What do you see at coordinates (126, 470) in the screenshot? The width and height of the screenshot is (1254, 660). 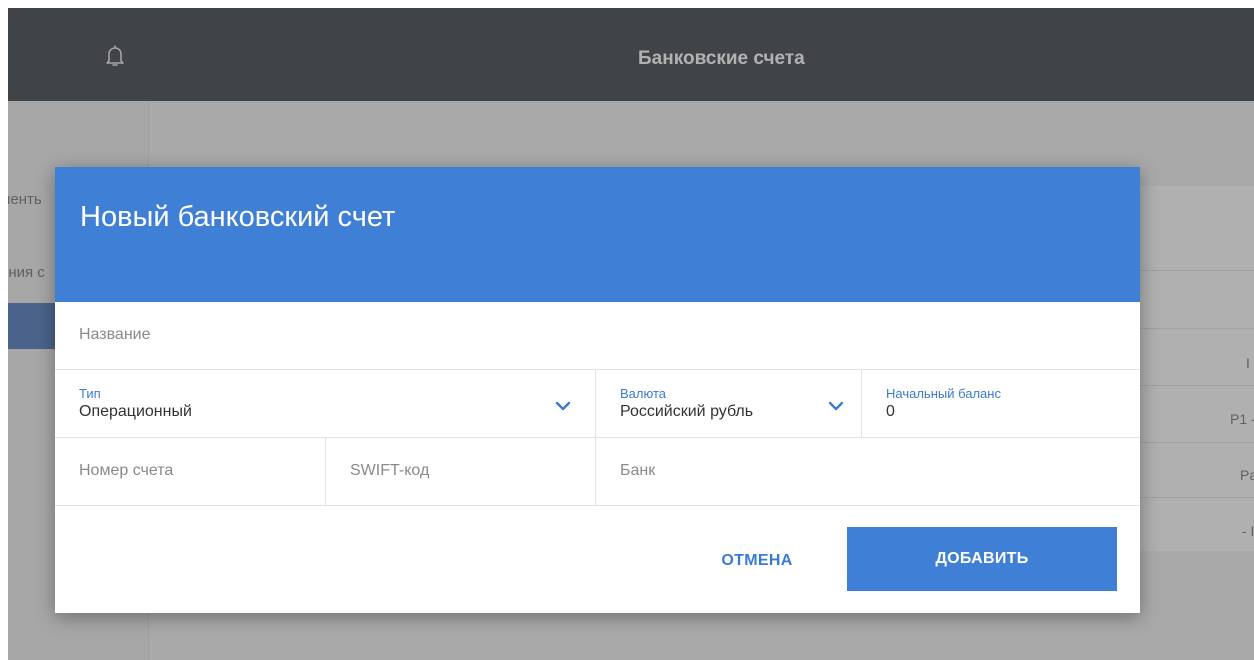 I see `account-number-placeholder: Номер счета` at bounding box center [126, 470].